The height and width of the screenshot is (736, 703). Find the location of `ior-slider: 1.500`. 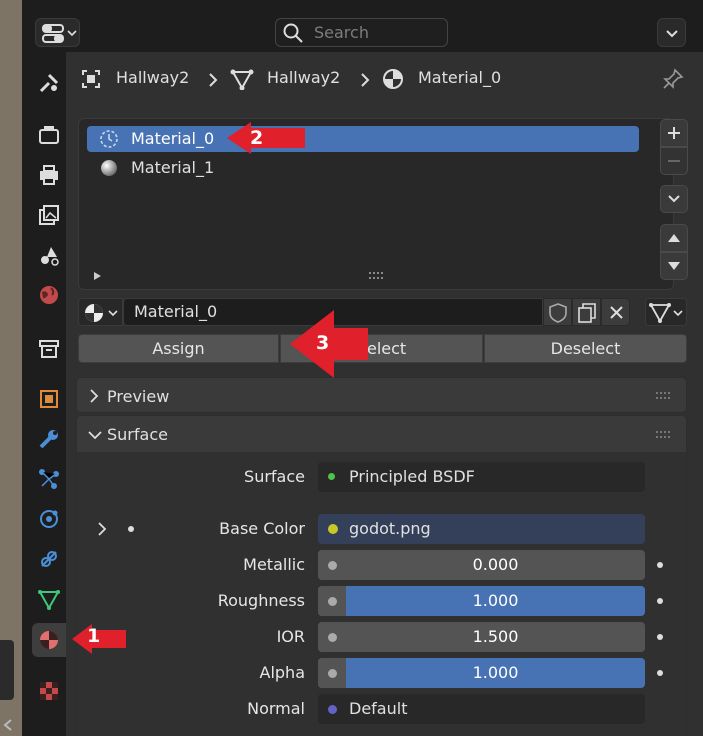

ior-slider: 1.500 is located at coordinates (481, 637).